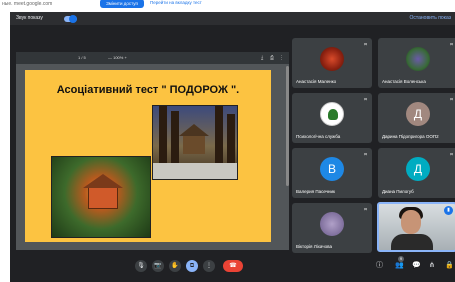 The height and width of the screenshot is (282, 455). I want to click on print-icon: ⎙, so click(272, 58).